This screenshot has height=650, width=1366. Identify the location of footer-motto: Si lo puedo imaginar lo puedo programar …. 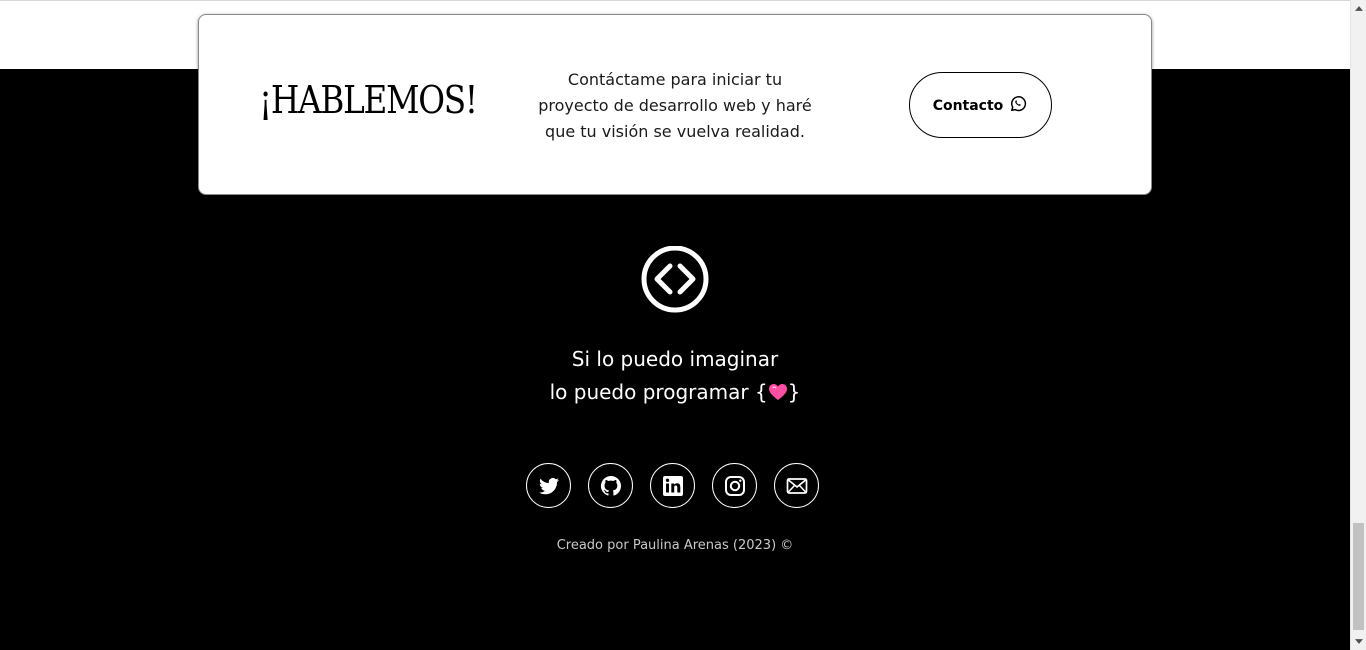
(675, 376).